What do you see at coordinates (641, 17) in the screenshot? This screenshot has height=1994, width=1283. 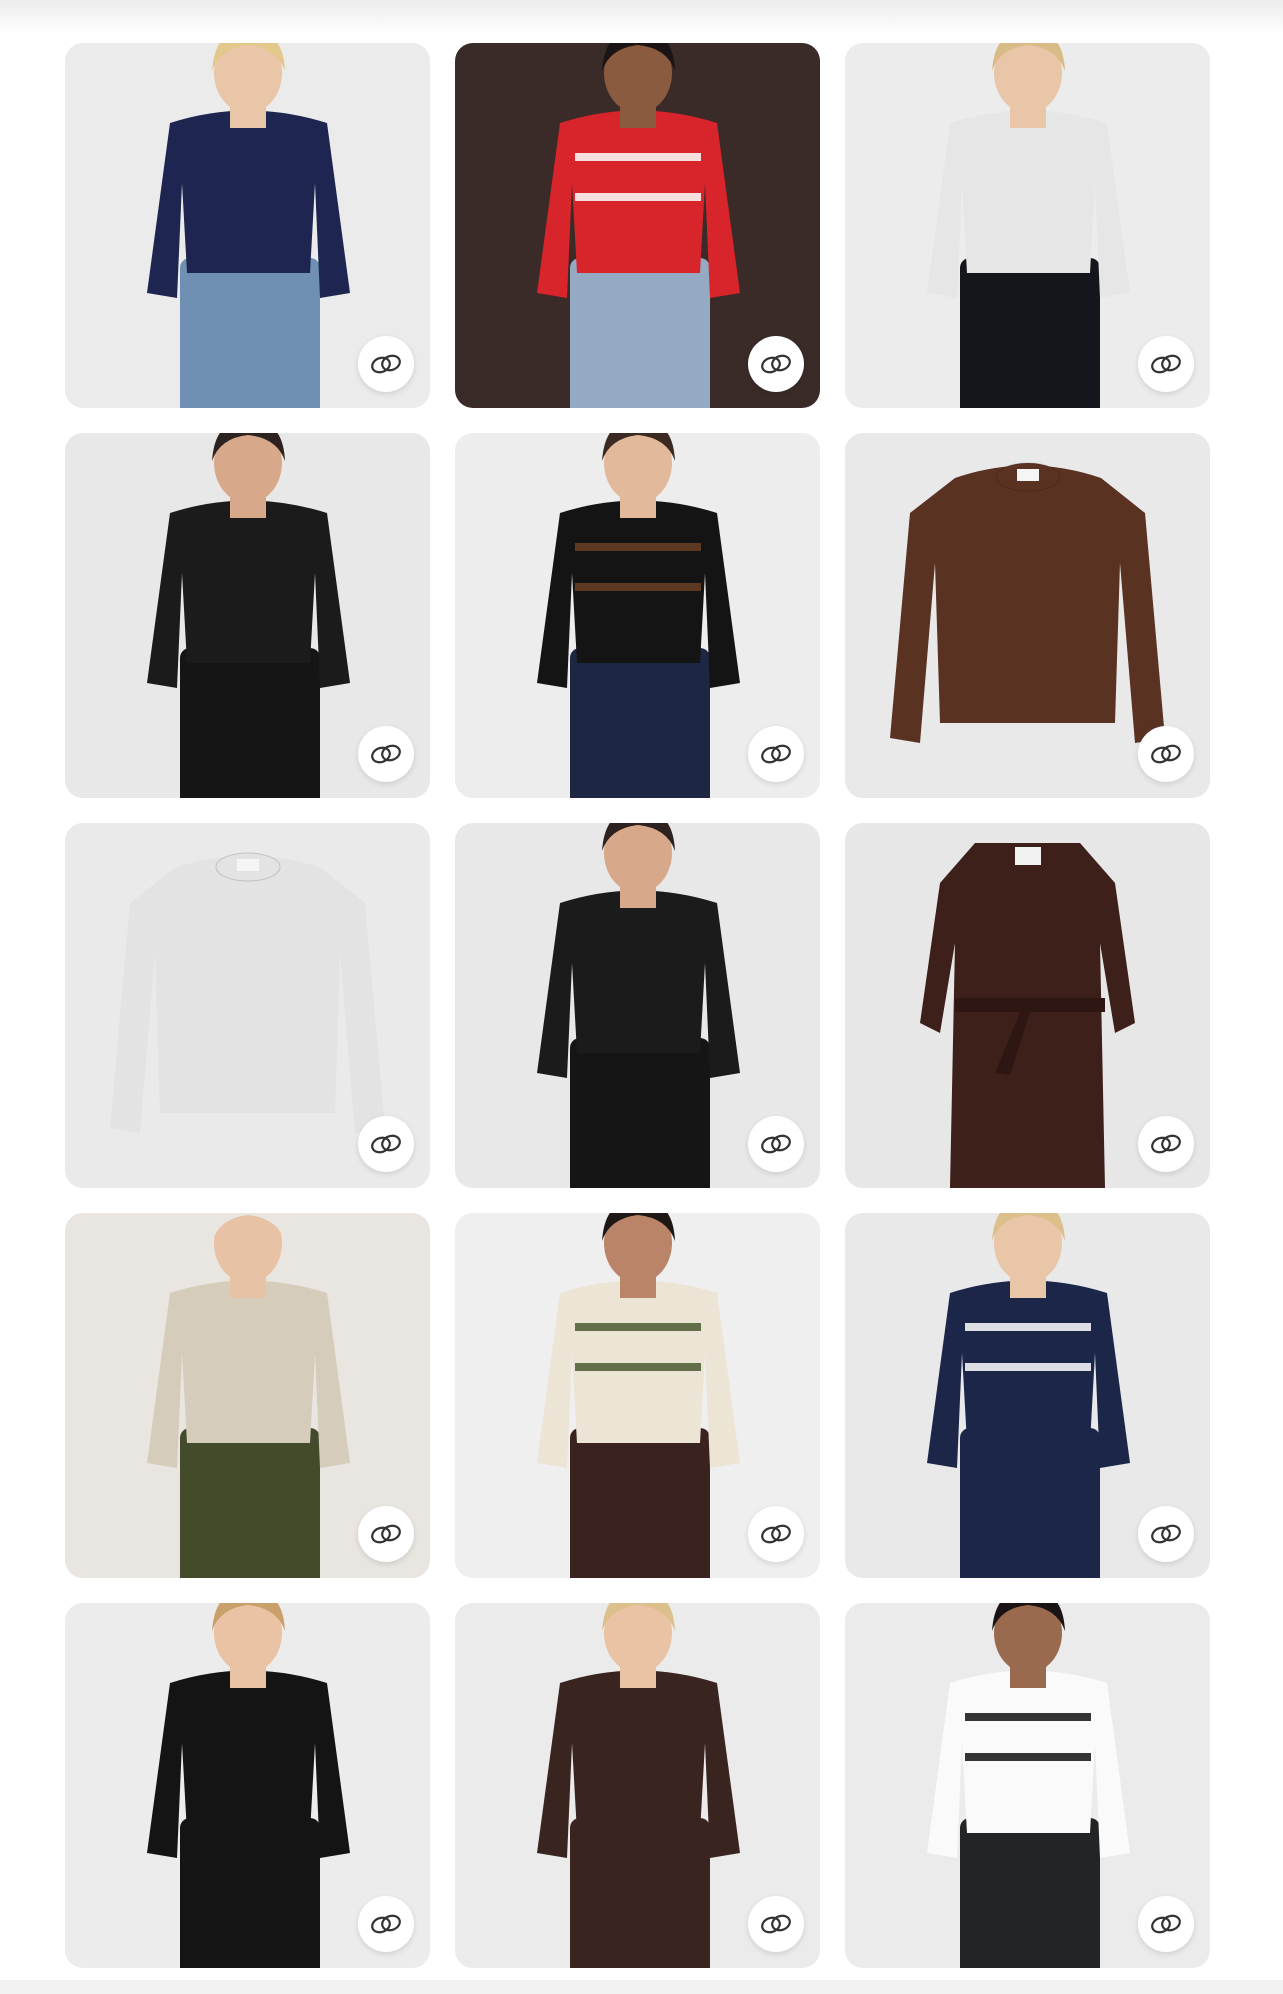 I see `top-scroll-fade` at bounding box center [641, 17].